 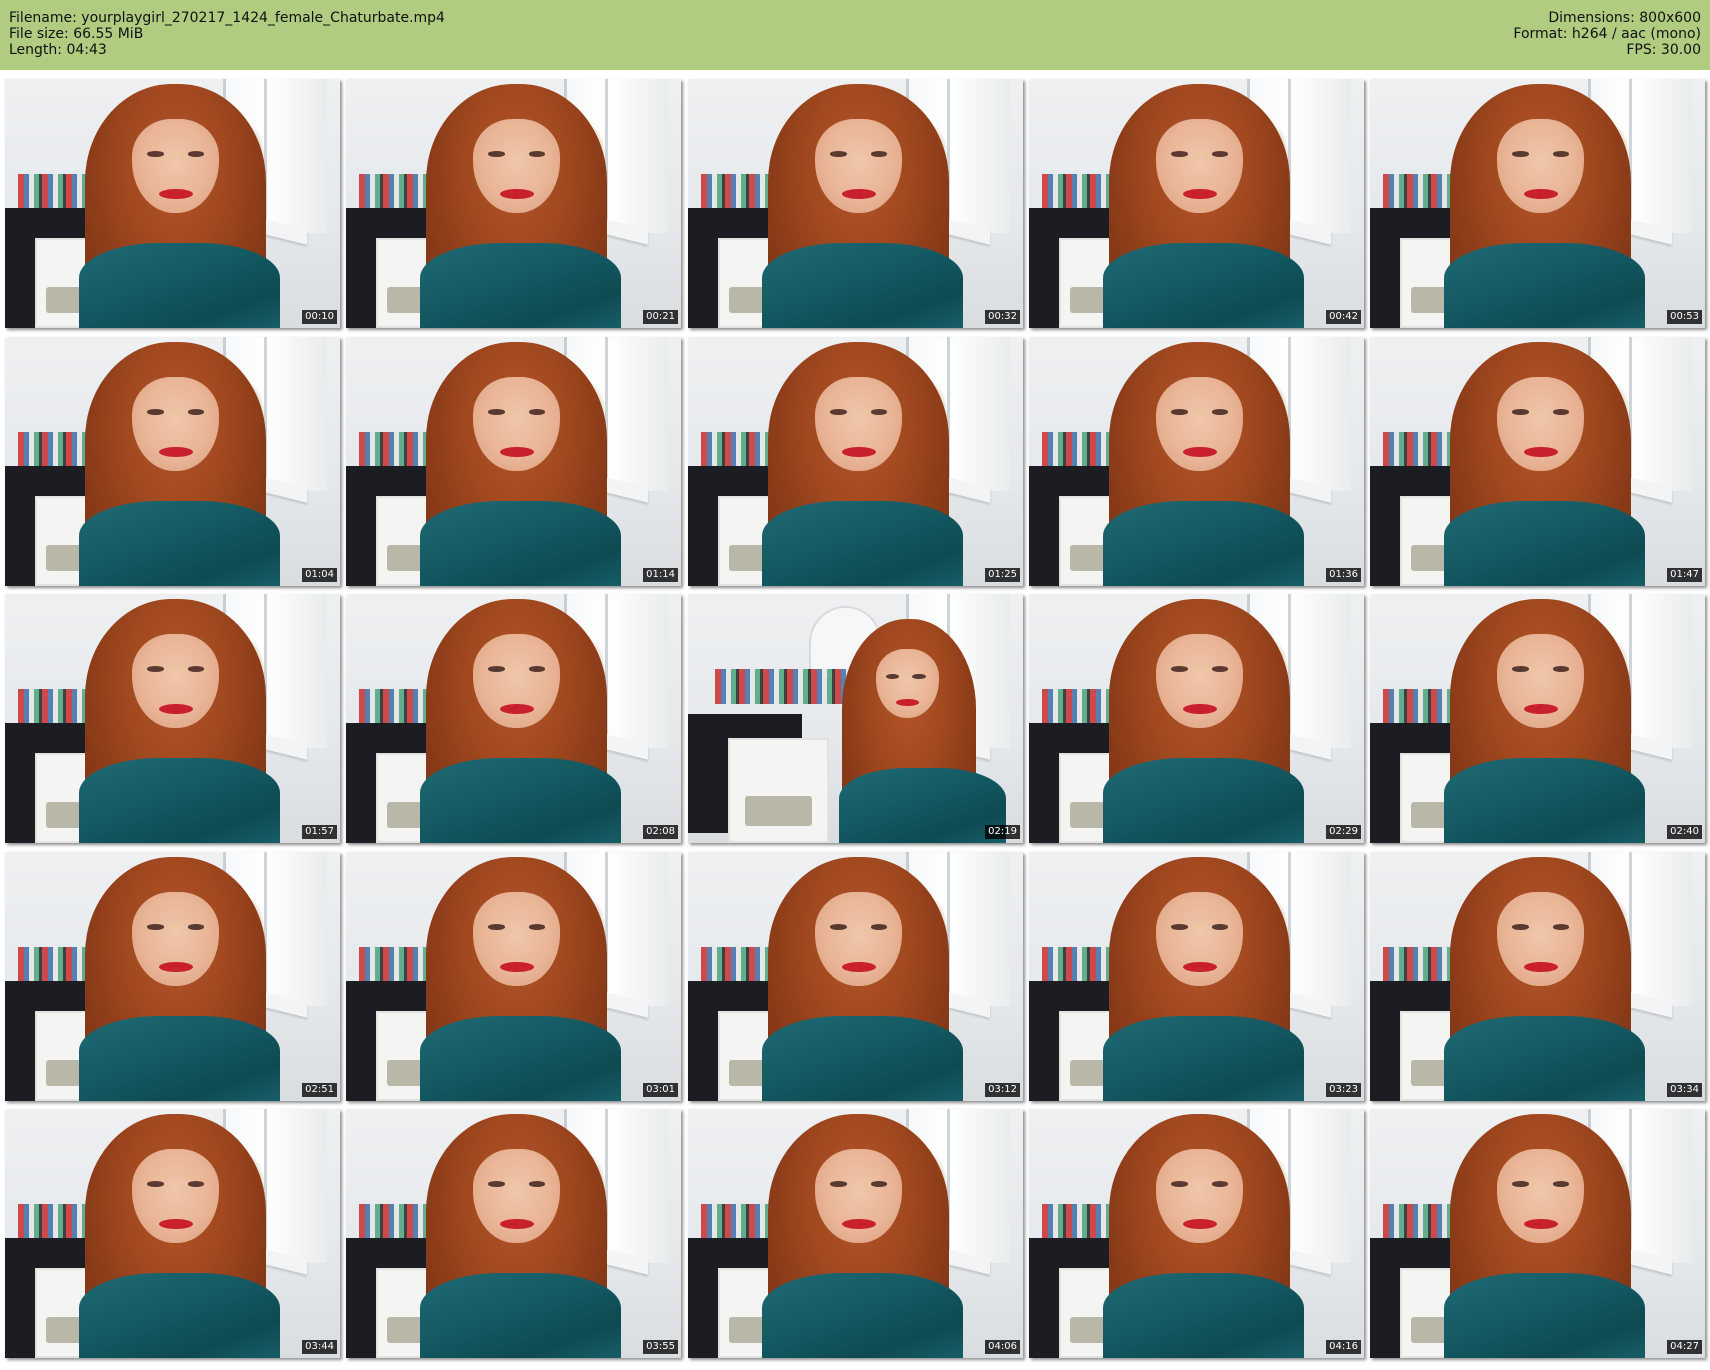 What do you see at coordinates (1196, 976) in the screenshot?
I see `video-thumbnail: 03:23` at bounding box center [1196, 976].